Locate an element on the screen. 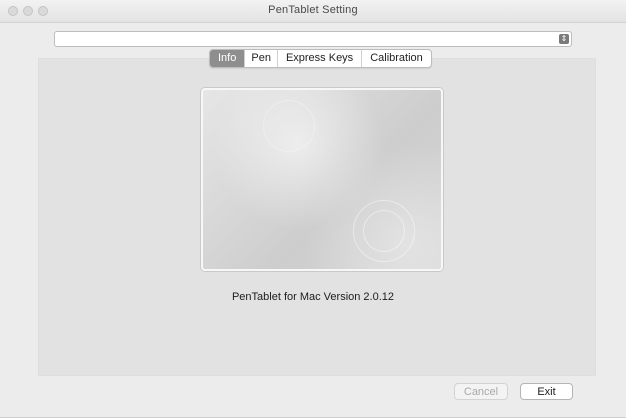 The height and width of the screenshot is (420, 626). tab-express-keys: Express Keys is located at coordinates (318, 58).